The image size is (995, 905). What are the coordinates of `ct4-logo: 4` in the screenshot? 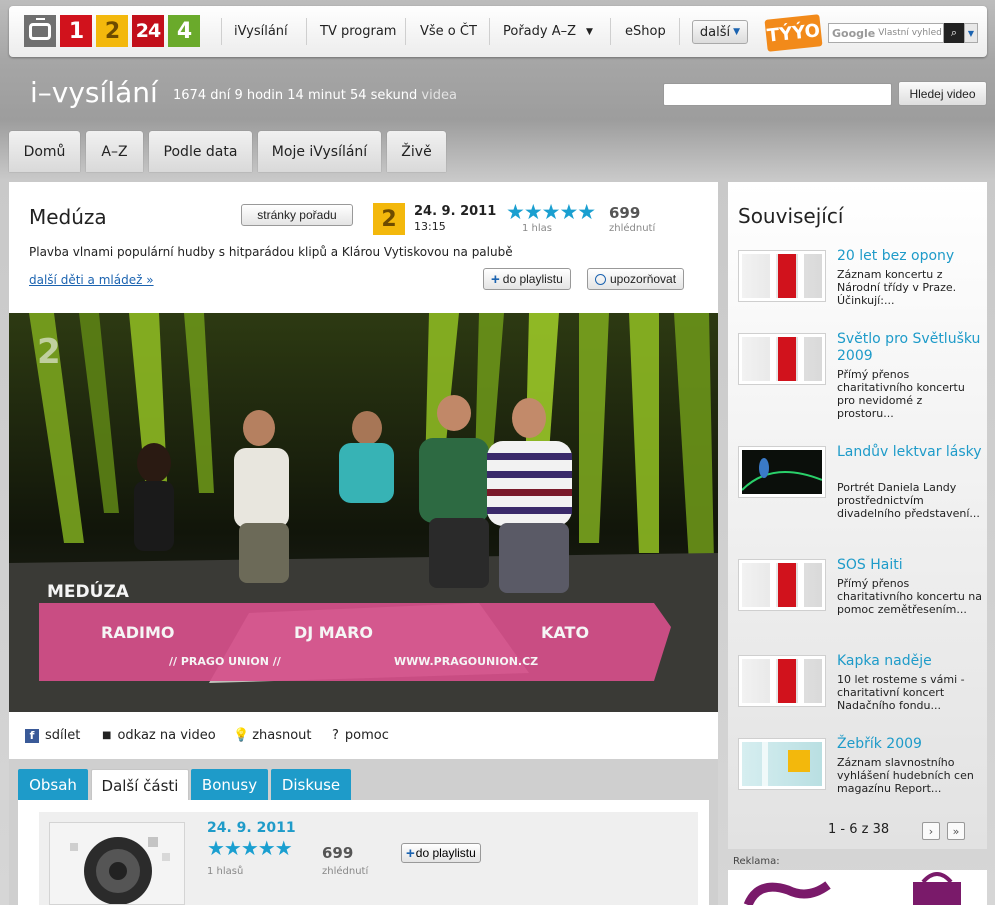 It's located at (184, 31).